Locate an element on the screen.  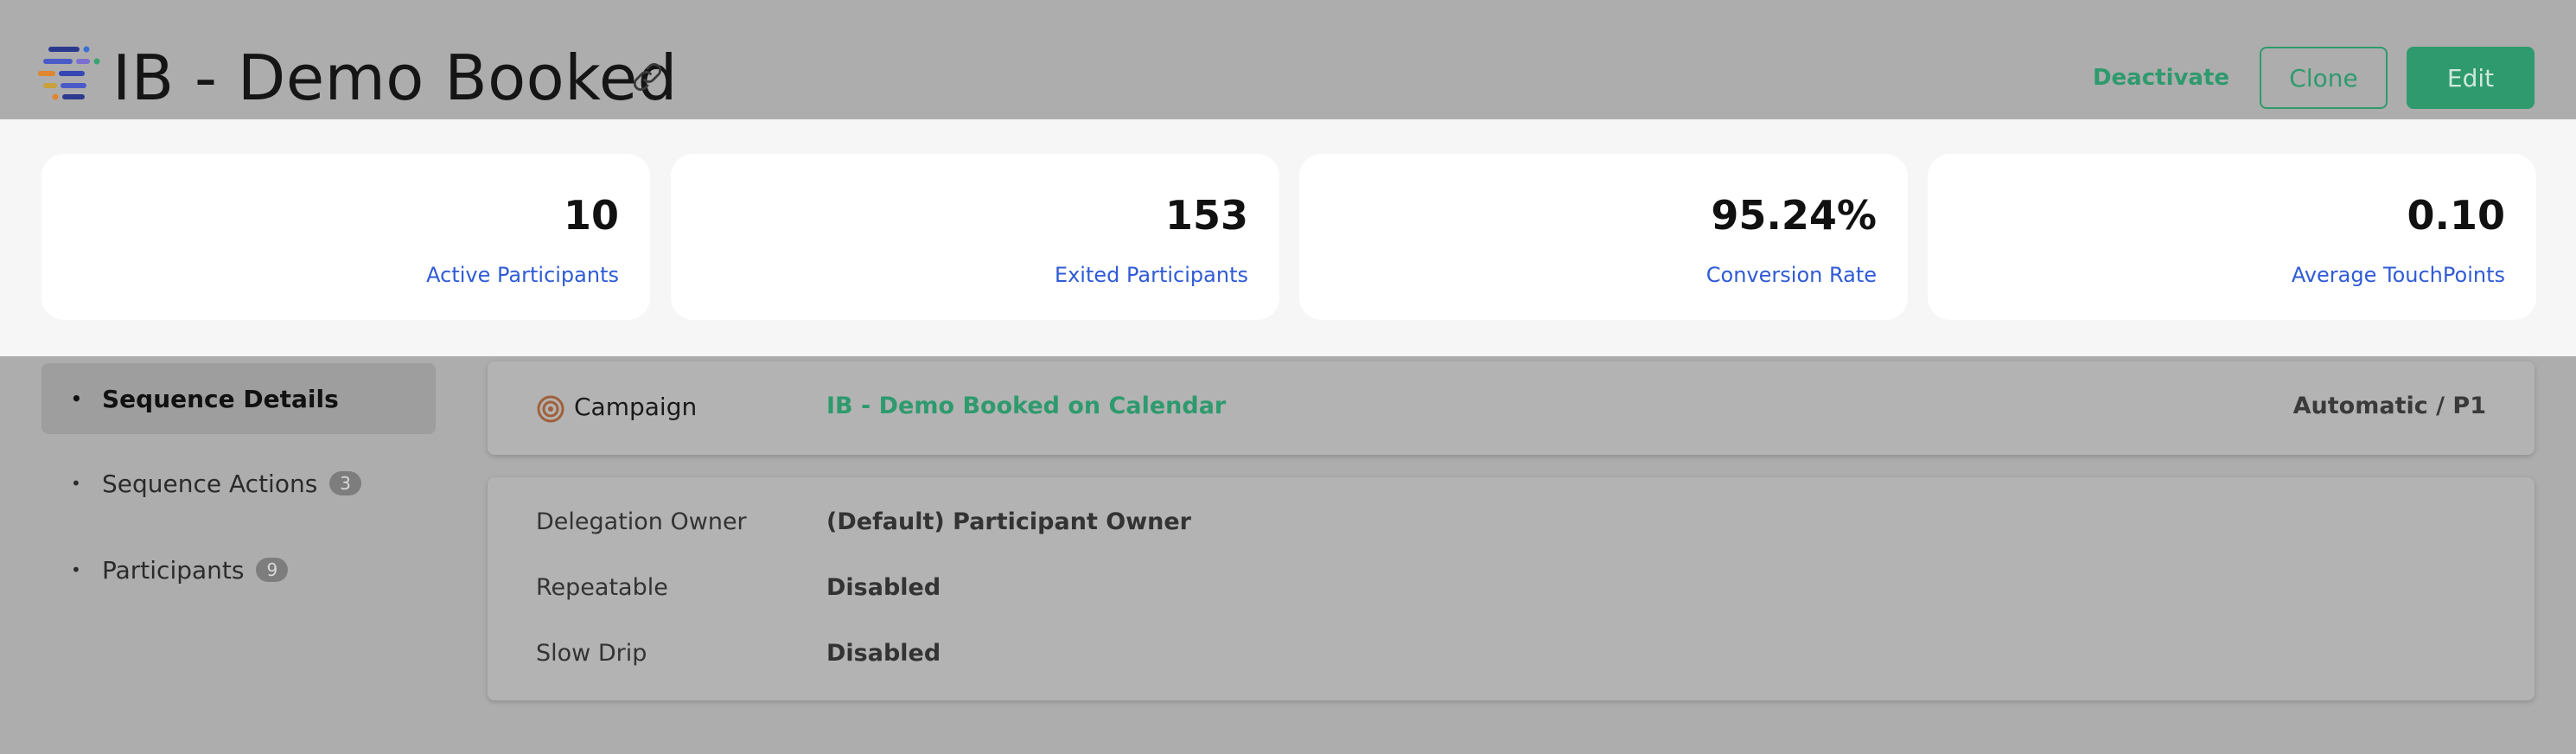
detail-label-delegation-owner: Delegation Owner is located at coordinates (641, 521).